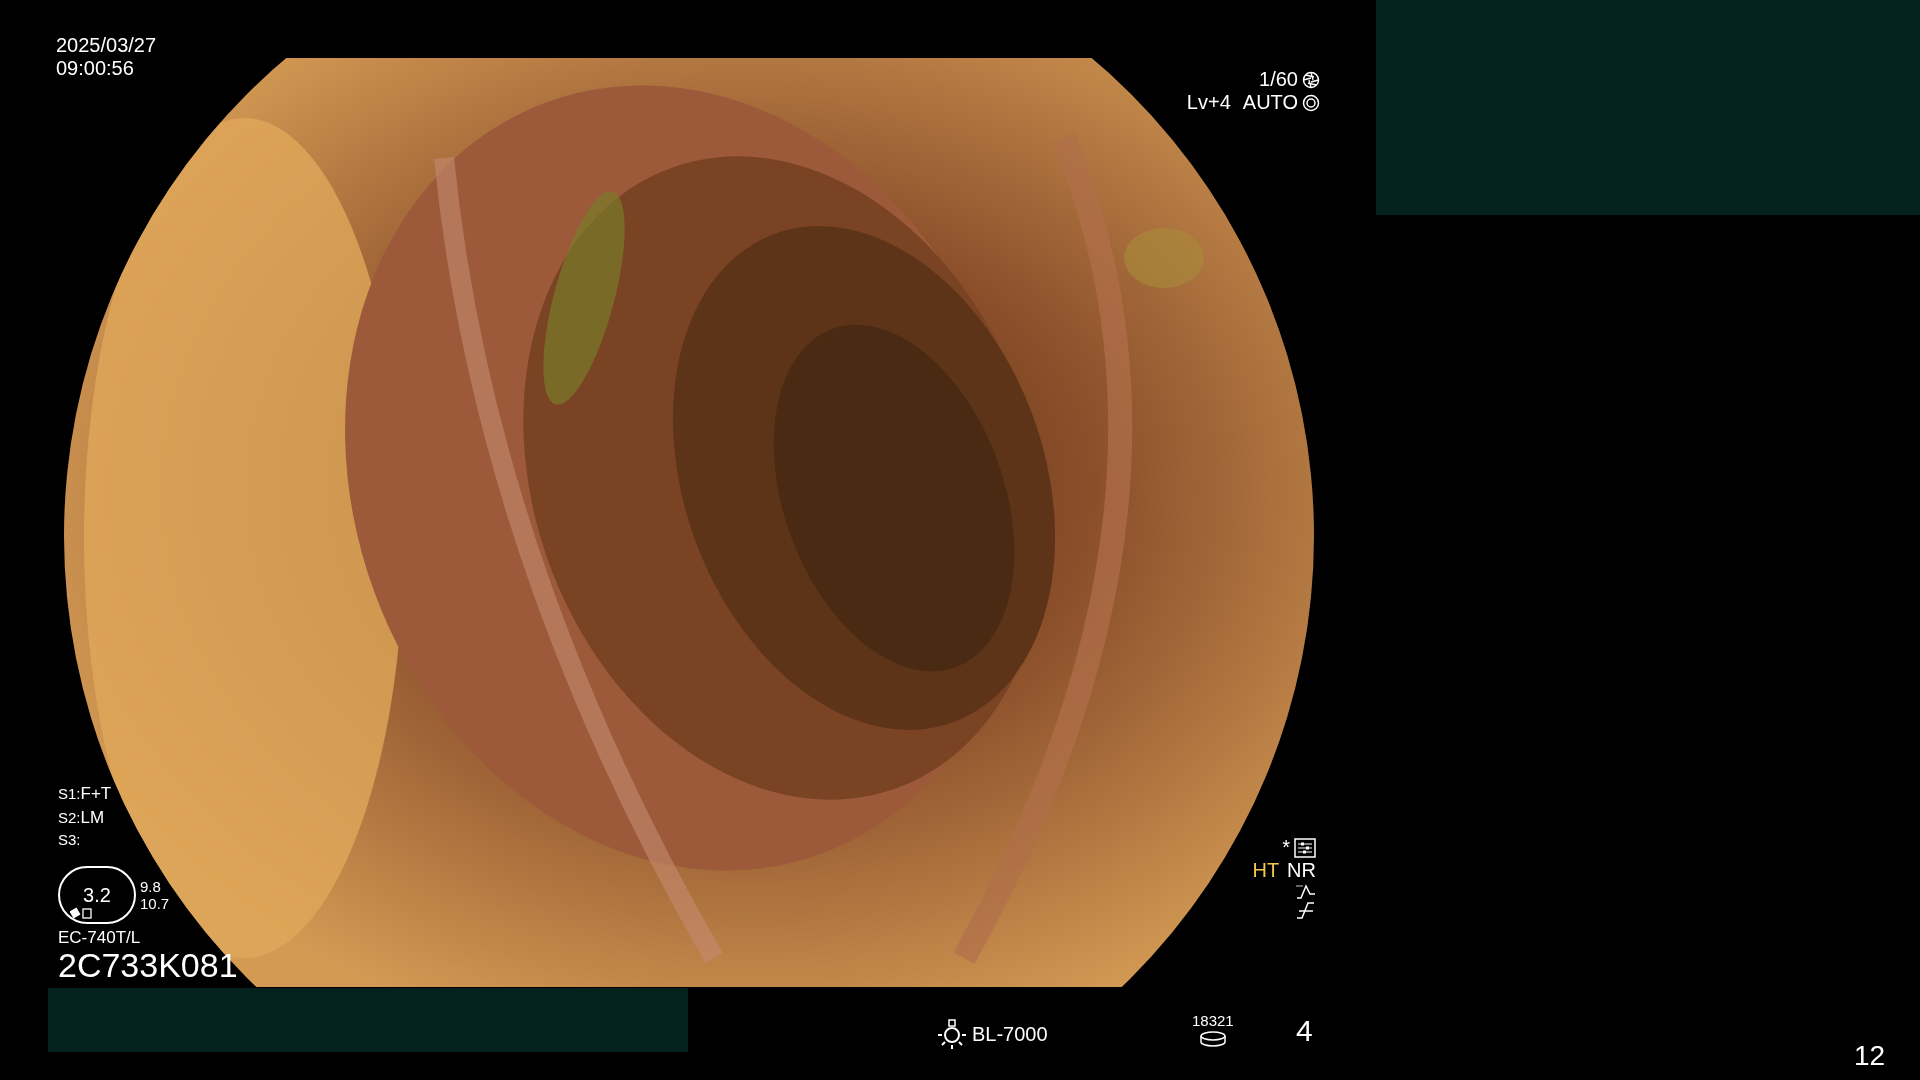 Image resolution: width=1920 pixels, height=1080 pixels. I want to click on counter-text: 18321, so click(1213, 1021).